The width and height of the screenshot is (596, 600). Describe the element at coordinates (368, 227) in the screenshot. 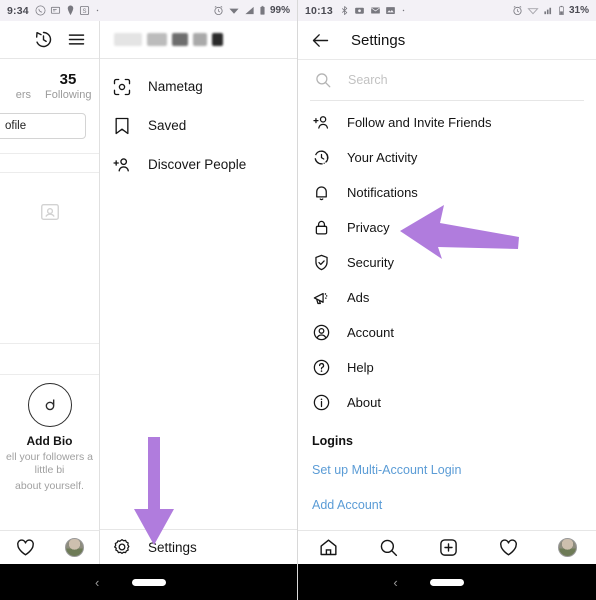

I see `settings-item-label: Privacy` at that location.